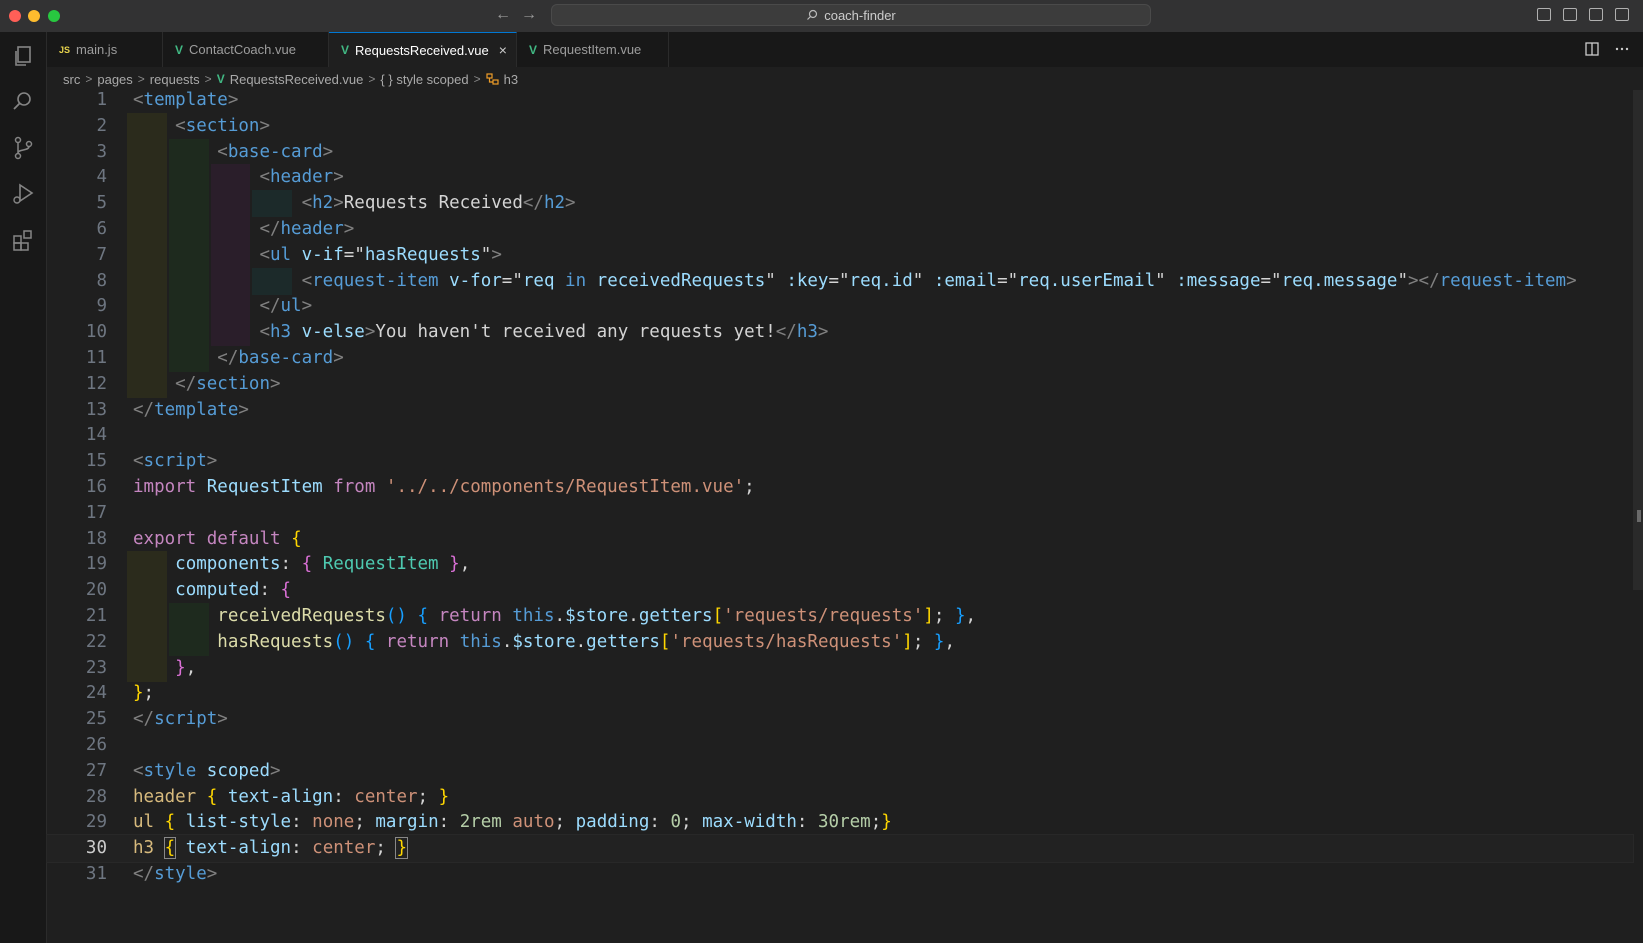 This screenshot has height=943, width=1643. Describe the element at coordinates (612, 822) in the screenshot. I see `code-token: padding` at that location.